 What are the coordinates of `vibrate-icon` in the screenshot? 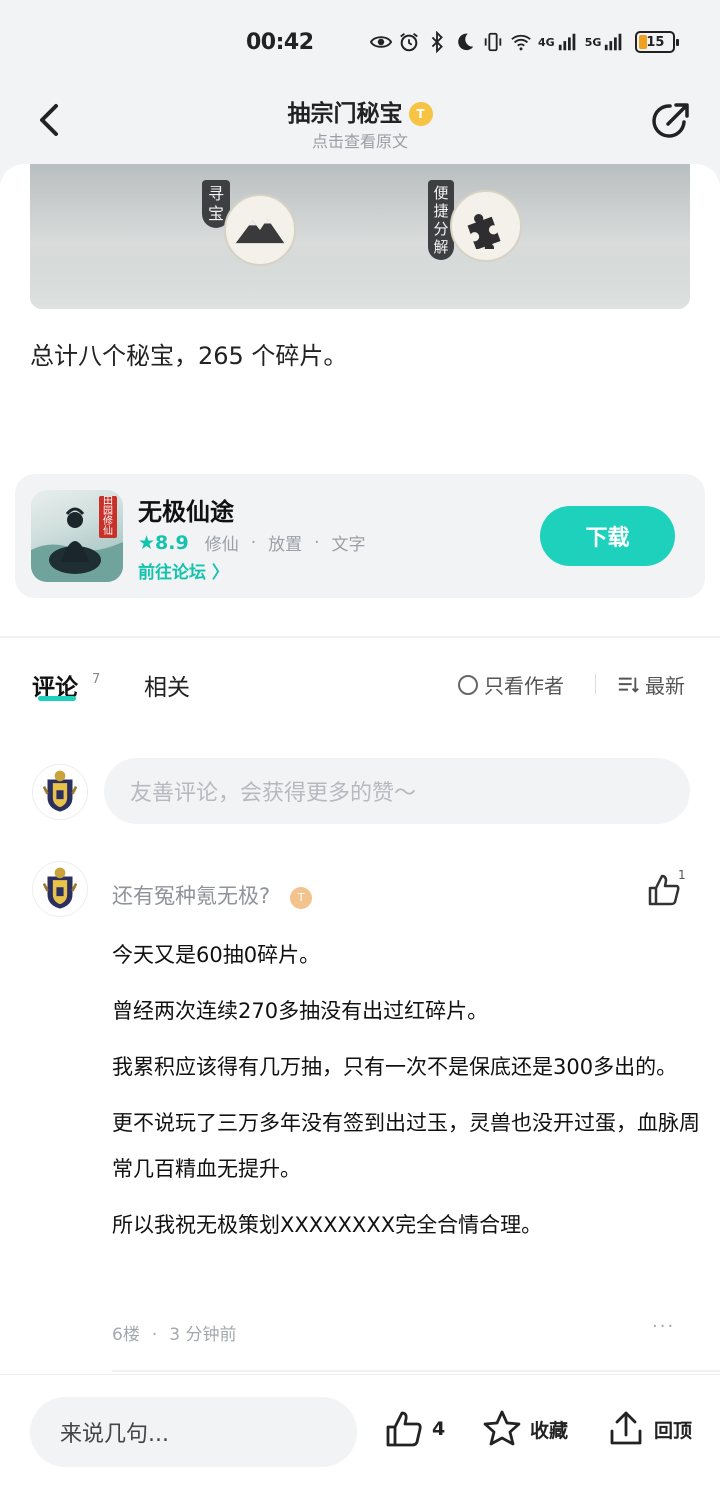 It's located at (493, 42).